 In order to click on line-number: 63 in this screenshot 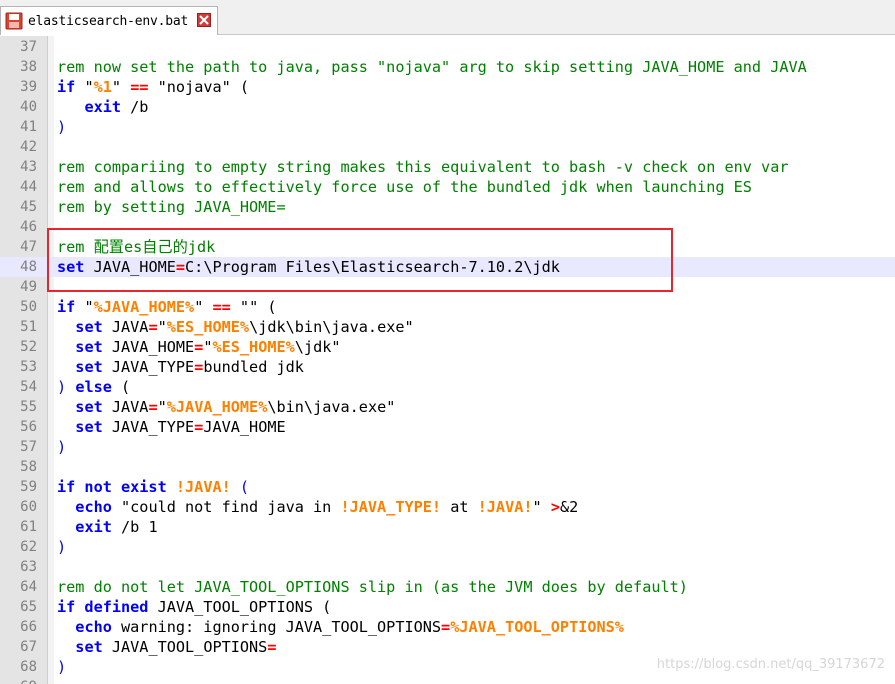, I will do `click(28, 567)`.